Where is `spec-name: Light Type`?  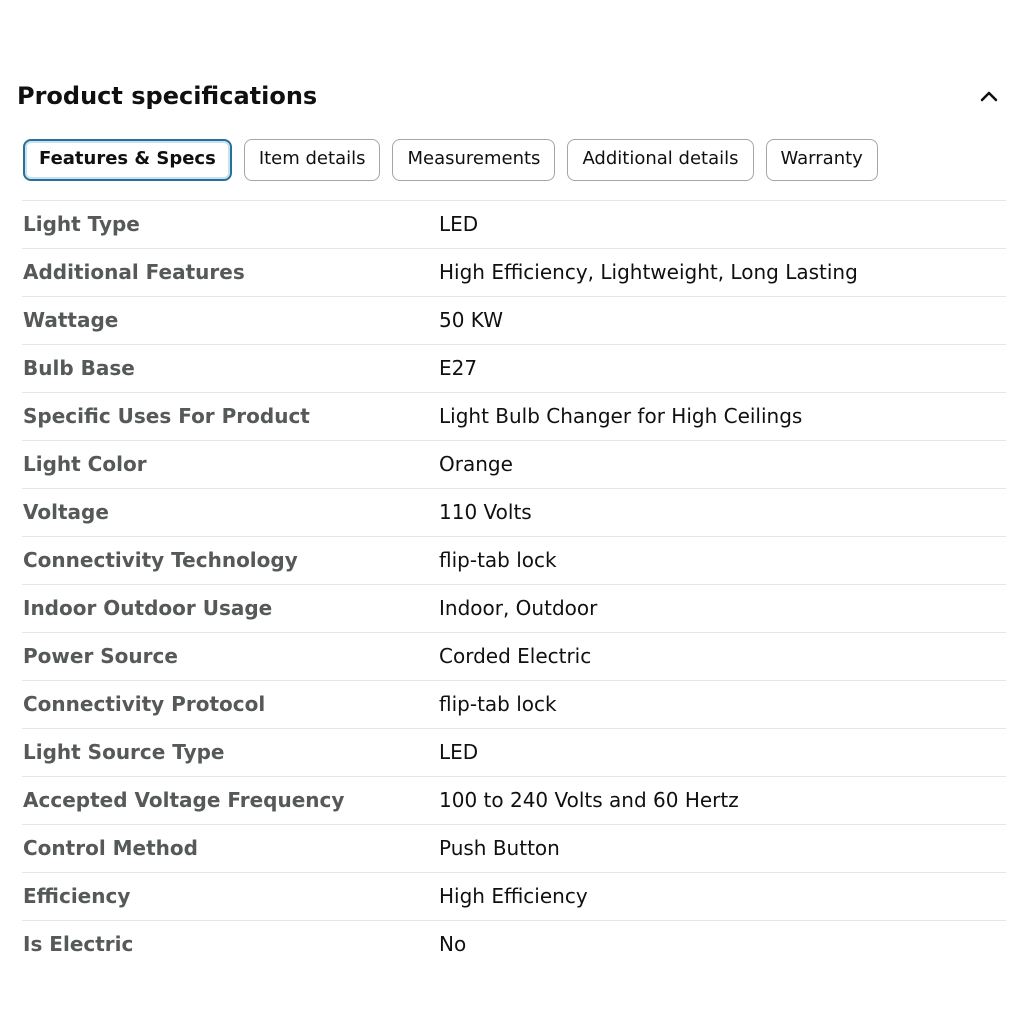
spec-name: Light Type is located at coordinates (81, 224).